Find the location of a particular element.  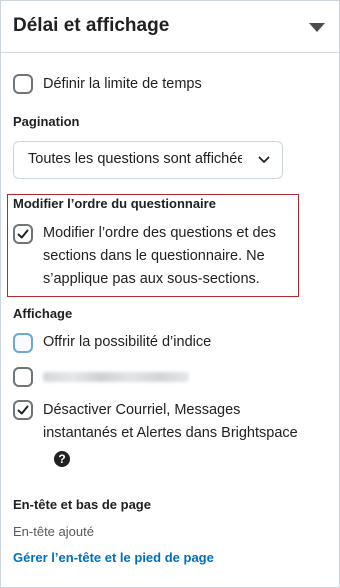

collapse-caret-icon is located at coordinates (317, 27).